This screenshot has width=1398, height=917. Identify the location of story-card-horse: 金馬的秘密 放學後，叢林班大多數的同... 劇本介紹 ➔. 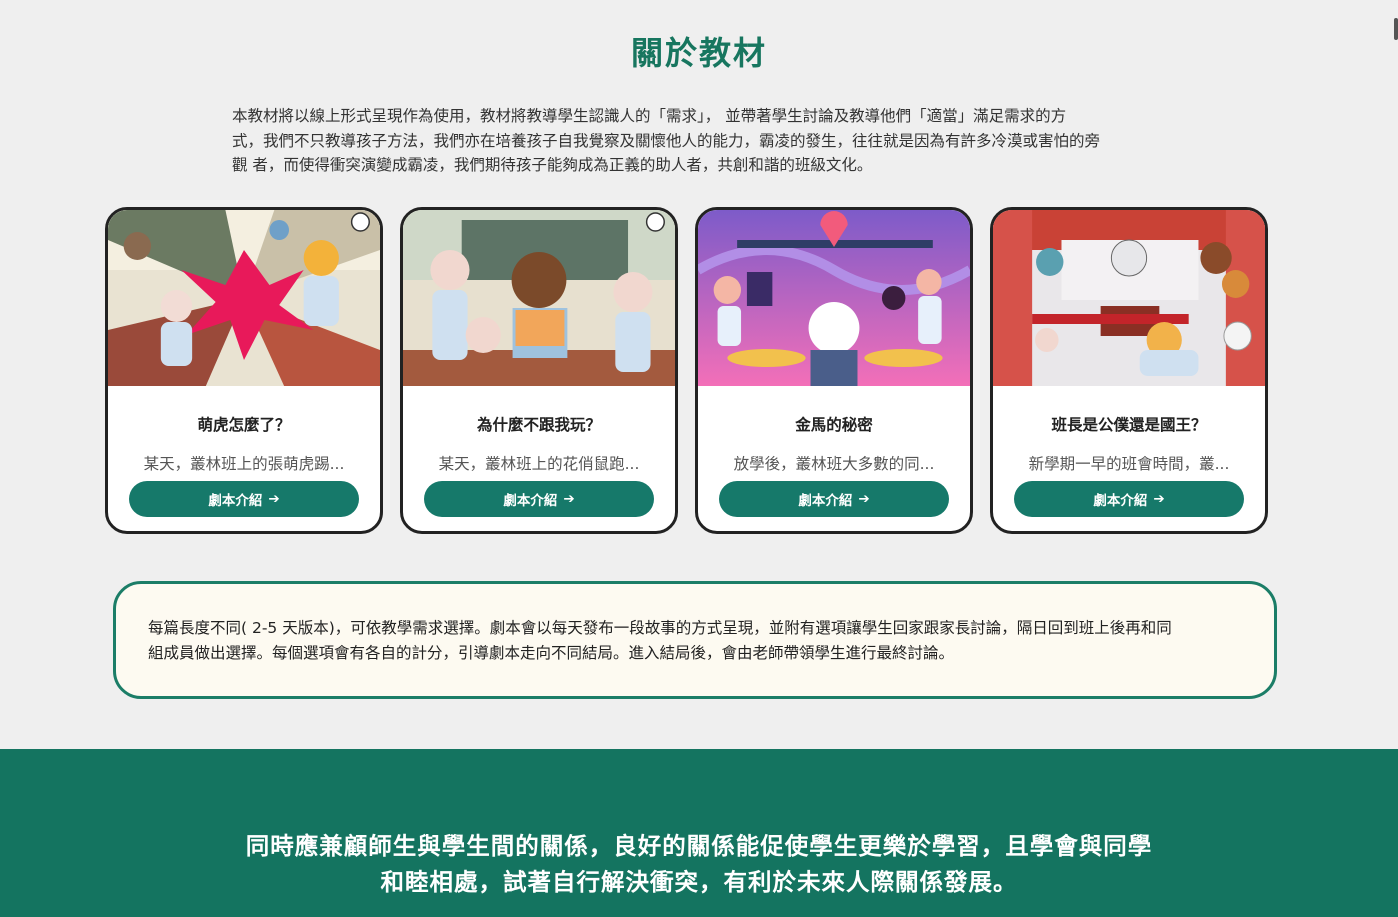
(834, 370).